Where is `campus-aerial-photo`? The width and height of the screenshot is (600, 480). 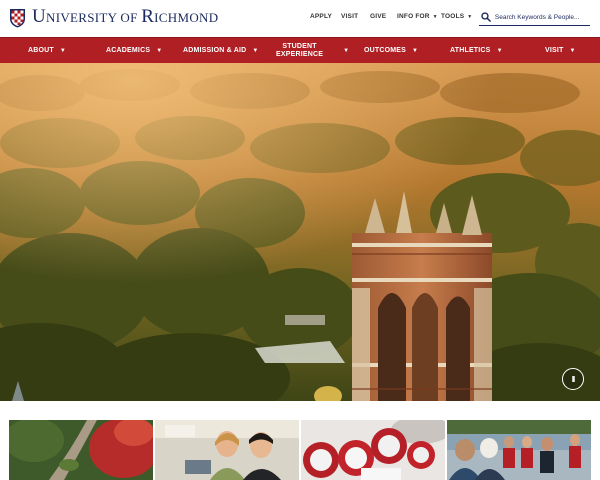
campus-aerial-photo is located at coordinates (81, 450).